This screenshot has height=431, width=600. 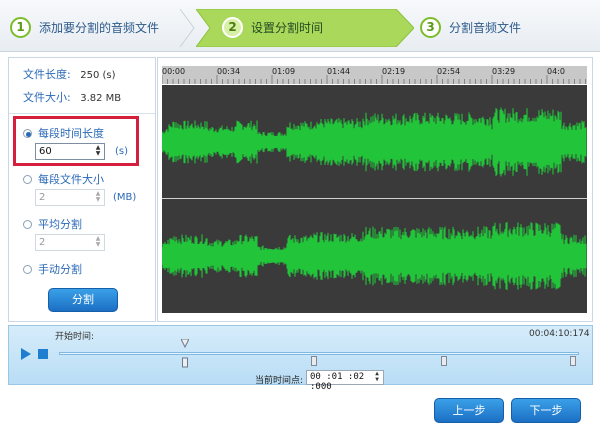 I want to click on channel-divider, so click(x=374, y=198).